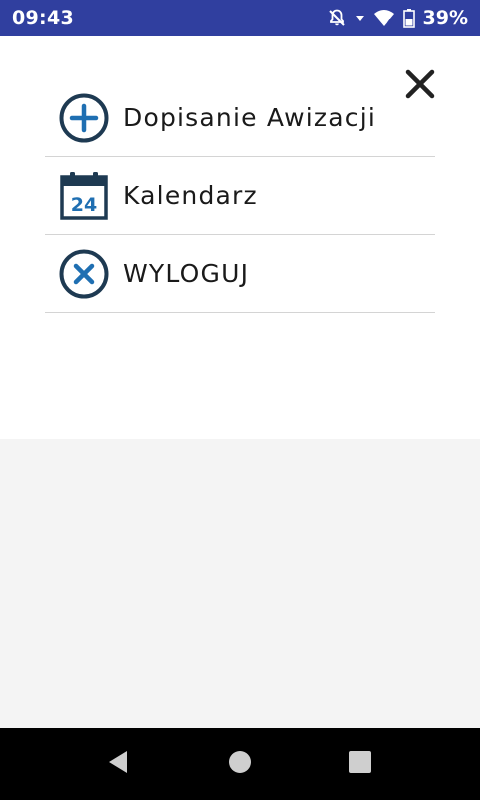 The width and height of the screenshot is (480, 800). Describe the element at coordinates (384, 18) in the screenshot. I see `wifi-icon: 4` at that location.